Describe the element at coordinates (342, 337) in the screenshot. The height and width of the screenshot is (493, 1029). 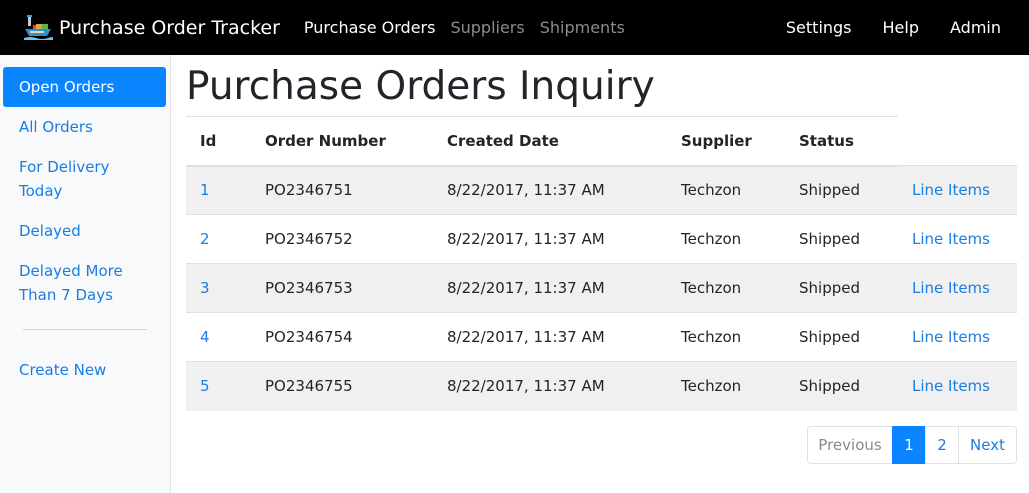
I see `order-number: PO2346754` at that location.